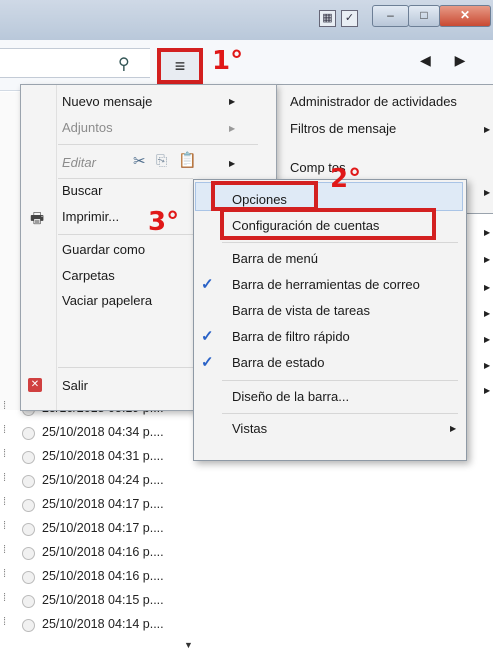 This screenshot has height=661, width=493. I want to click on printer-icon: 🖶, so click(37, 218).